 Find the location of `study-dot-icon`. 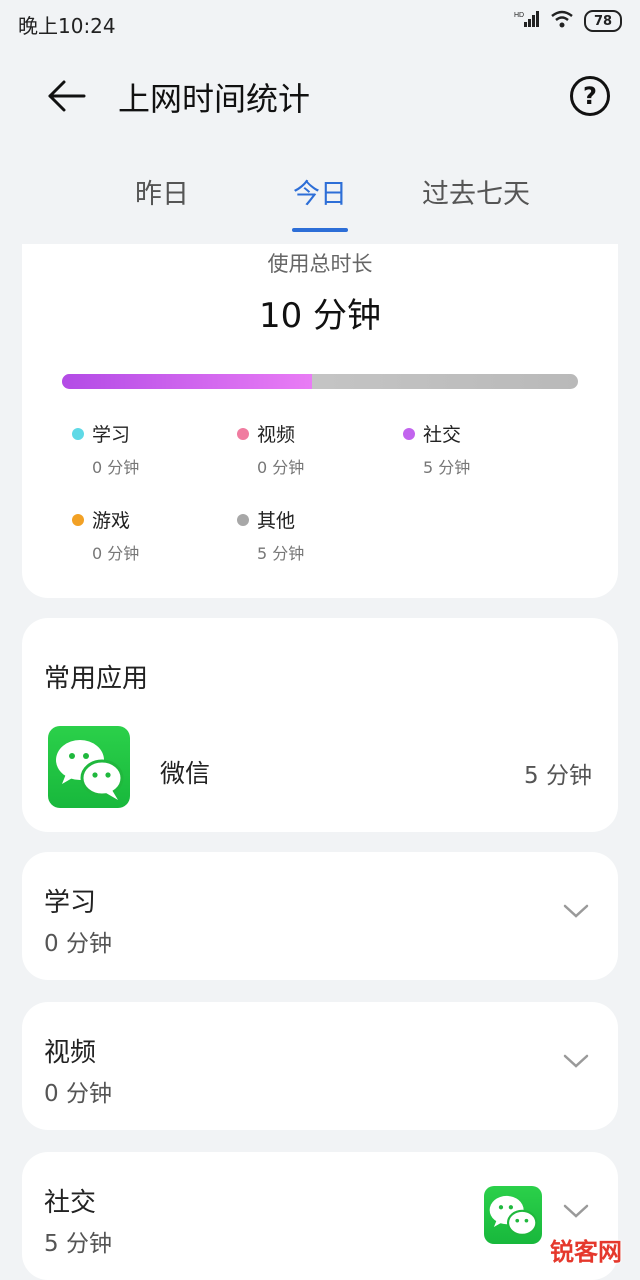

study-dot-icon is located at coordinates (78, 434).